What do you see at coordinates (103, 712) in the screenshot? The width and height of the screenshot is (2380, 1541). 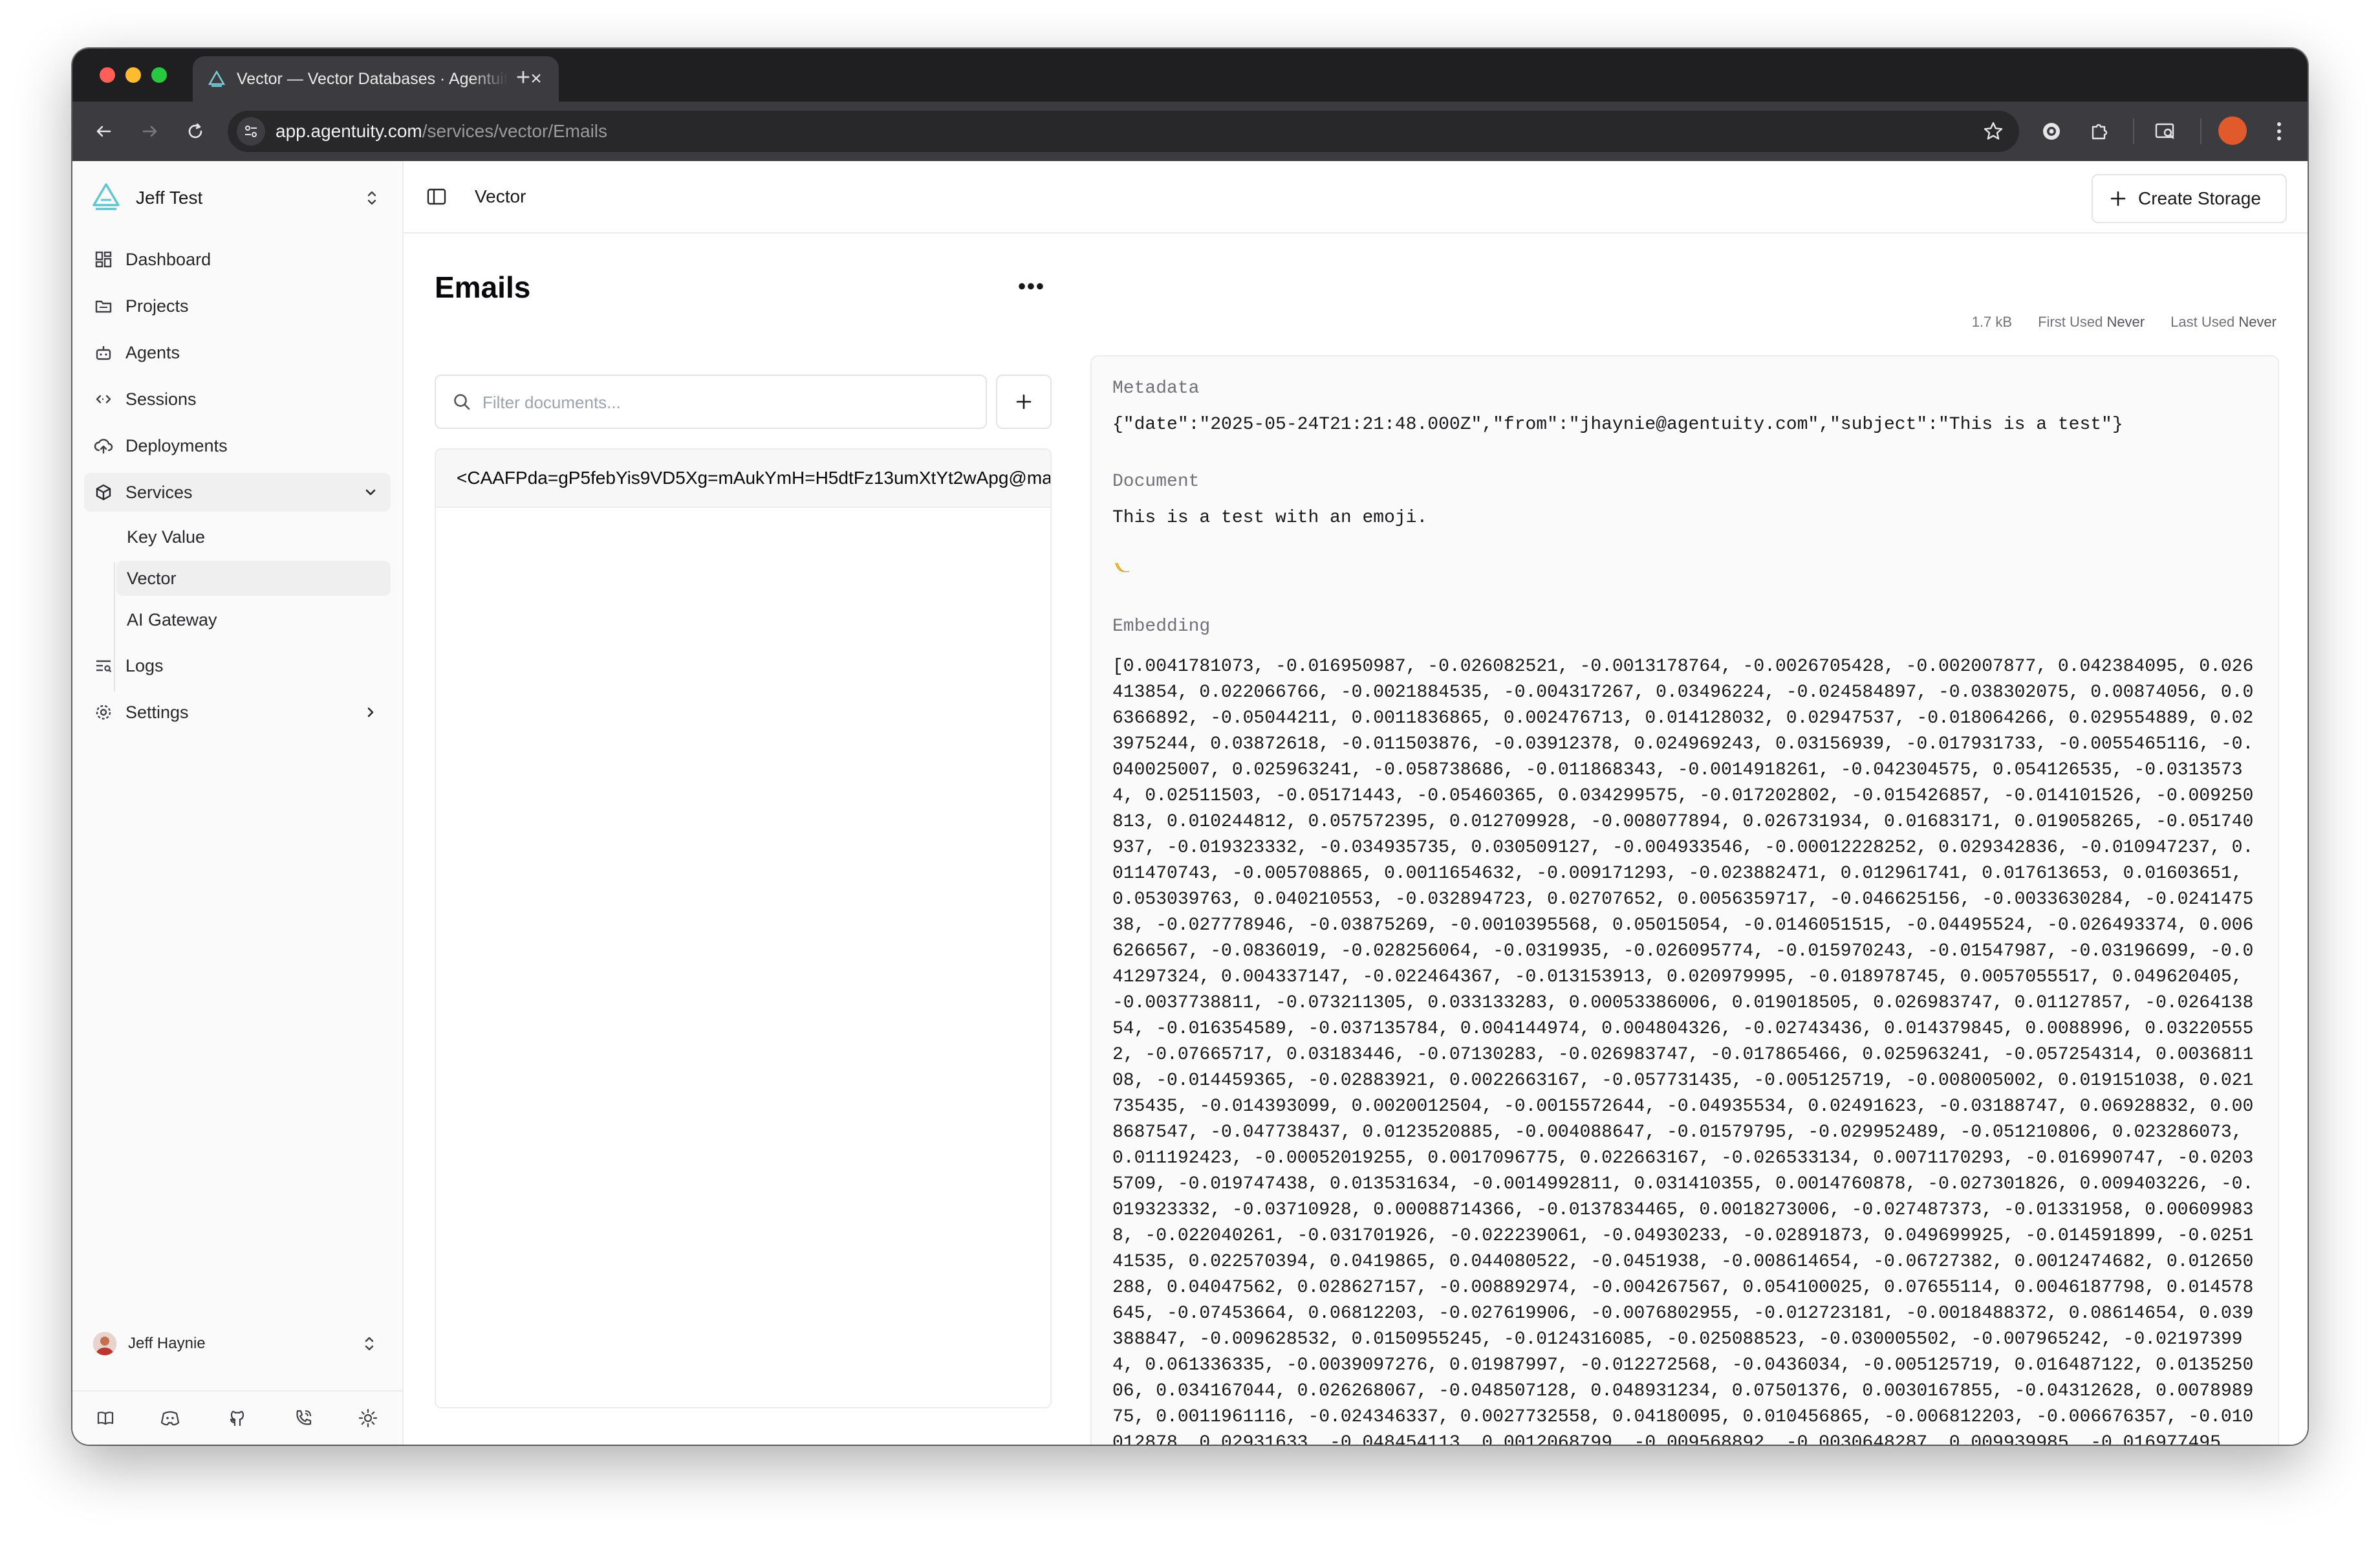 I see `gear-icon` at bounding box center [103, 712].